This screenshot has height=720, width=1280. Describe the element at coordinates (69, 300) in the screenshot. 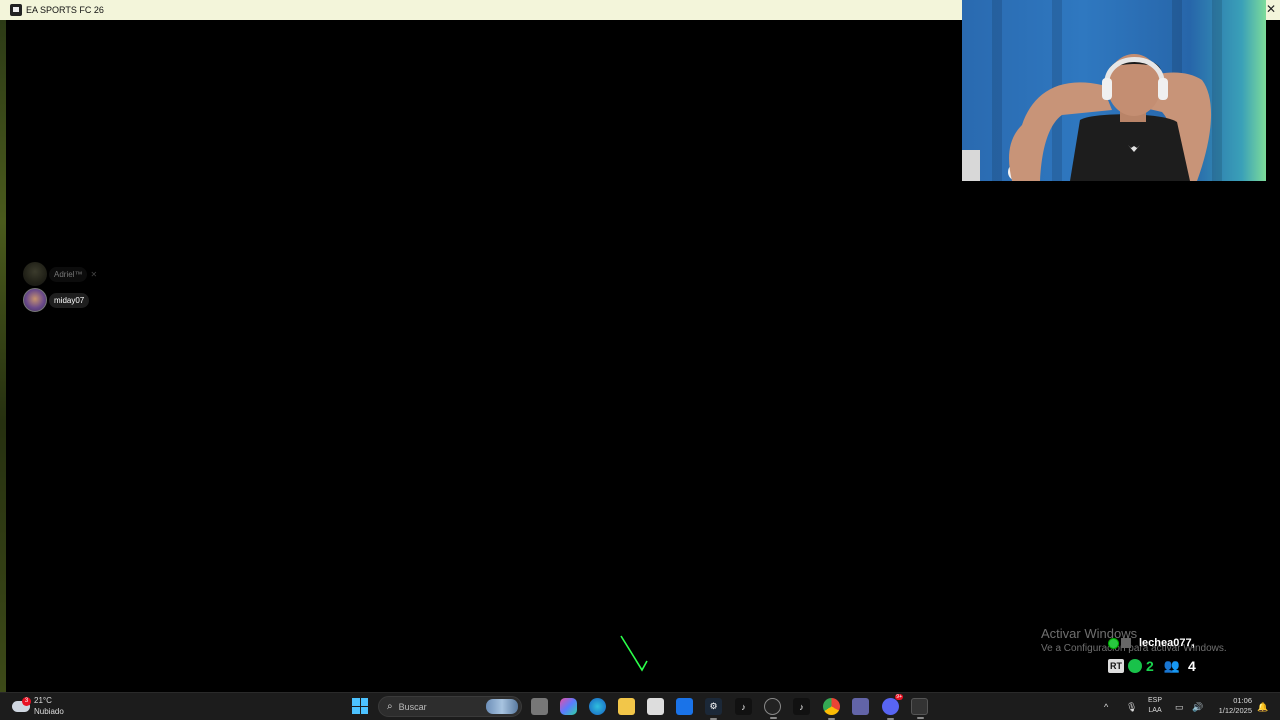

I see `voice-user-name: miday07` at that location.